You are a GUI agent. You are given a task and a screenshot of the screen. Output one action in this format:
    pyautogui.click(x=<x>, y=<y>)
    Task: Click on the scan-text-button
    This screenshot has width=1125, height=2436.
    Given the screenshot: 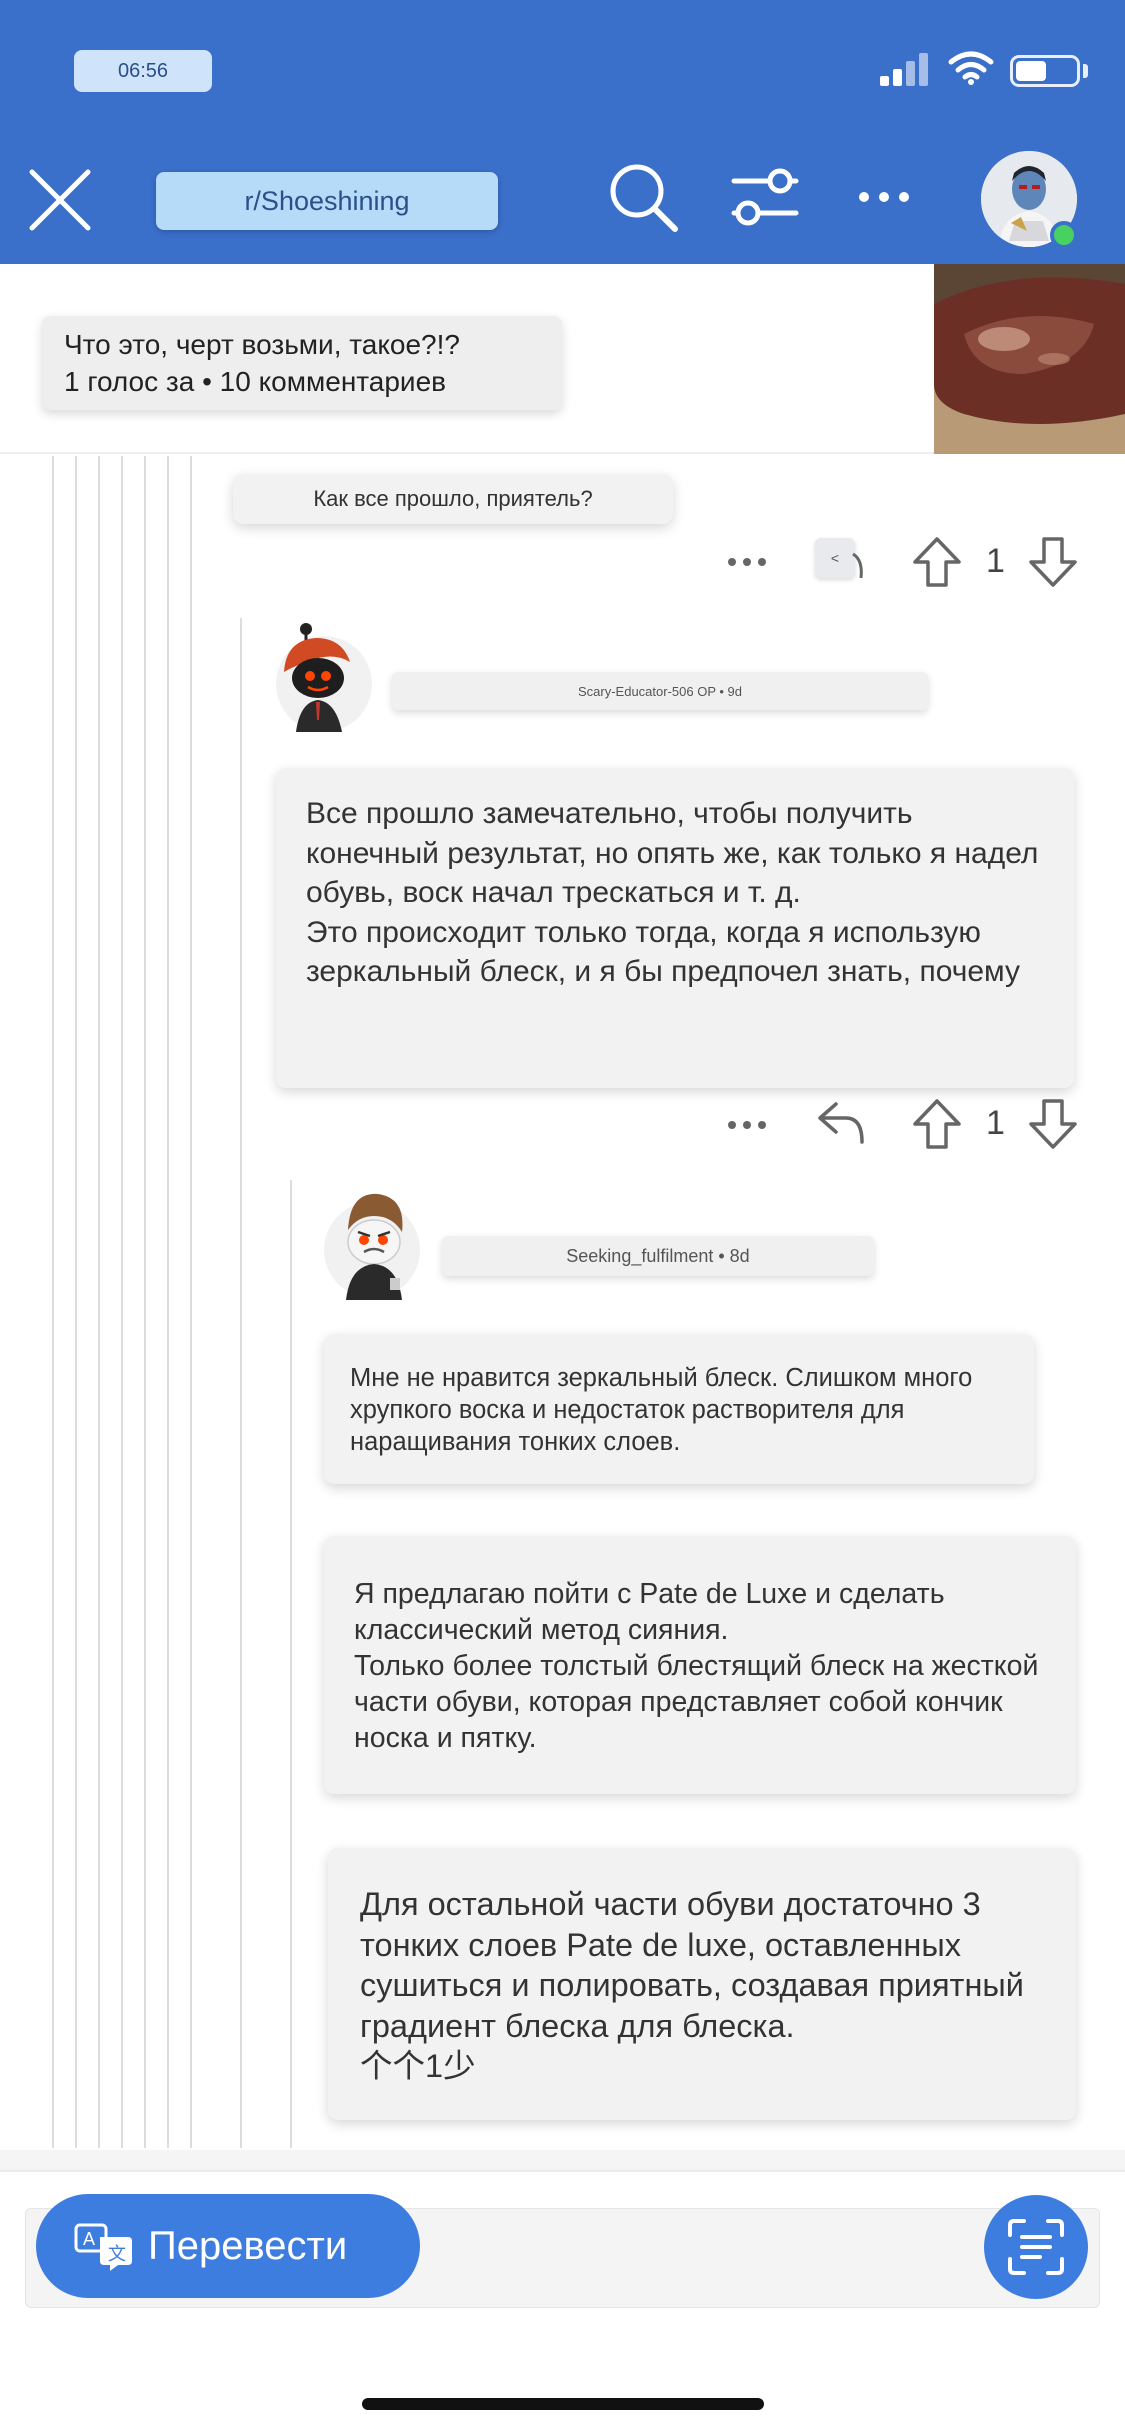 What is the action you would take?
    pyautogui.click(x=1036, y=2247)
    